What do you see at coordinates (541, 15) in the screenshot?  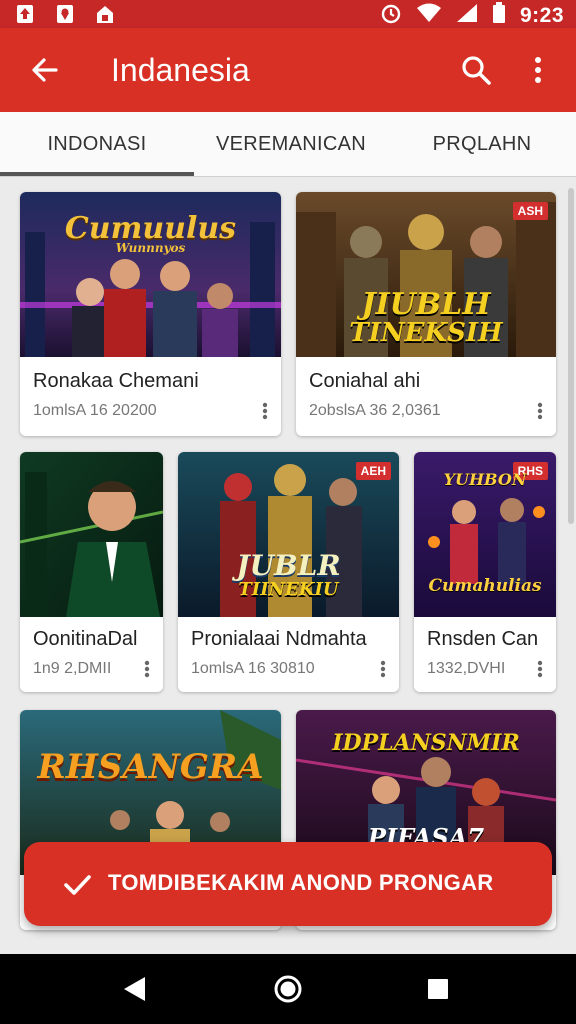 I see `clock: 9:23` at bounding box center [541, 15].